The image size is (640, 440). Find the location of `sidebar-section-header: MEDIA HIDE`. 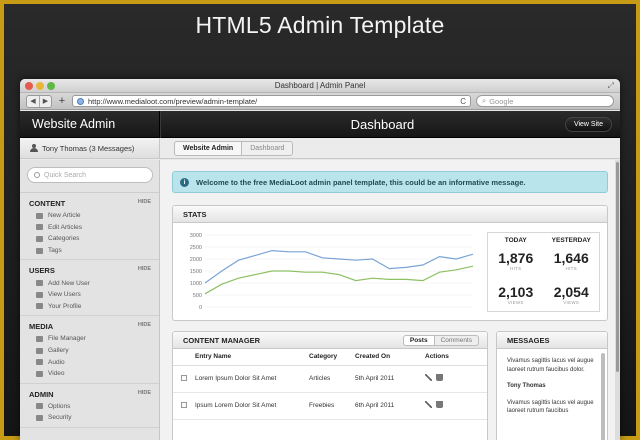

sidebar-section-header: MEDIA HIDE is located at coordinates (89, 324).